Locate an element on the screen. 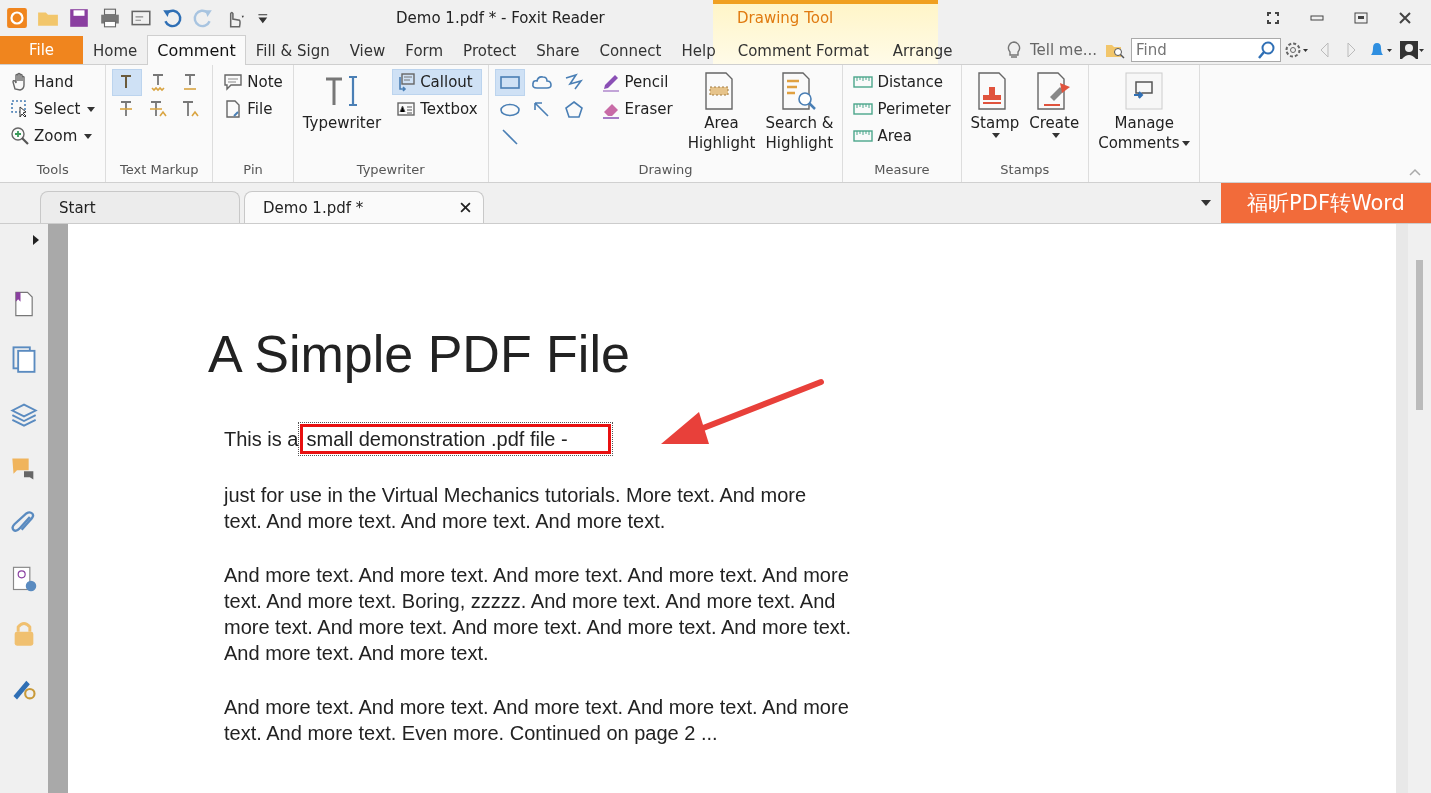 This screenshot has height=793, width=1431. print-icon is located at coordinates (110, 18).